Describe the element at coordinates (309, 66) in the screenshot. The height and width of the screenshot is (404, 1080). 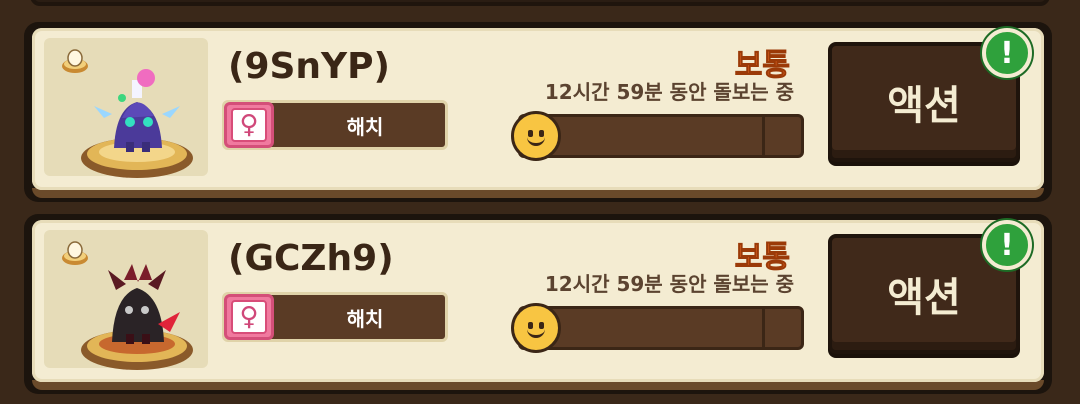
I see `pet-name: (9SnYP)` at that location.